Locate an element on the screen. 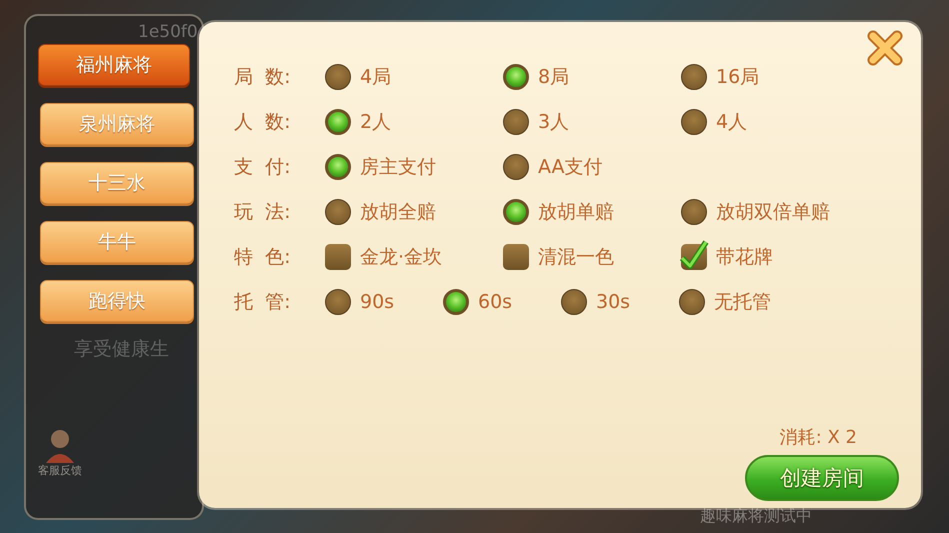 This screenshot has width=949, height=533. option-label: 清混一色 is located at coordinates (576, 257).